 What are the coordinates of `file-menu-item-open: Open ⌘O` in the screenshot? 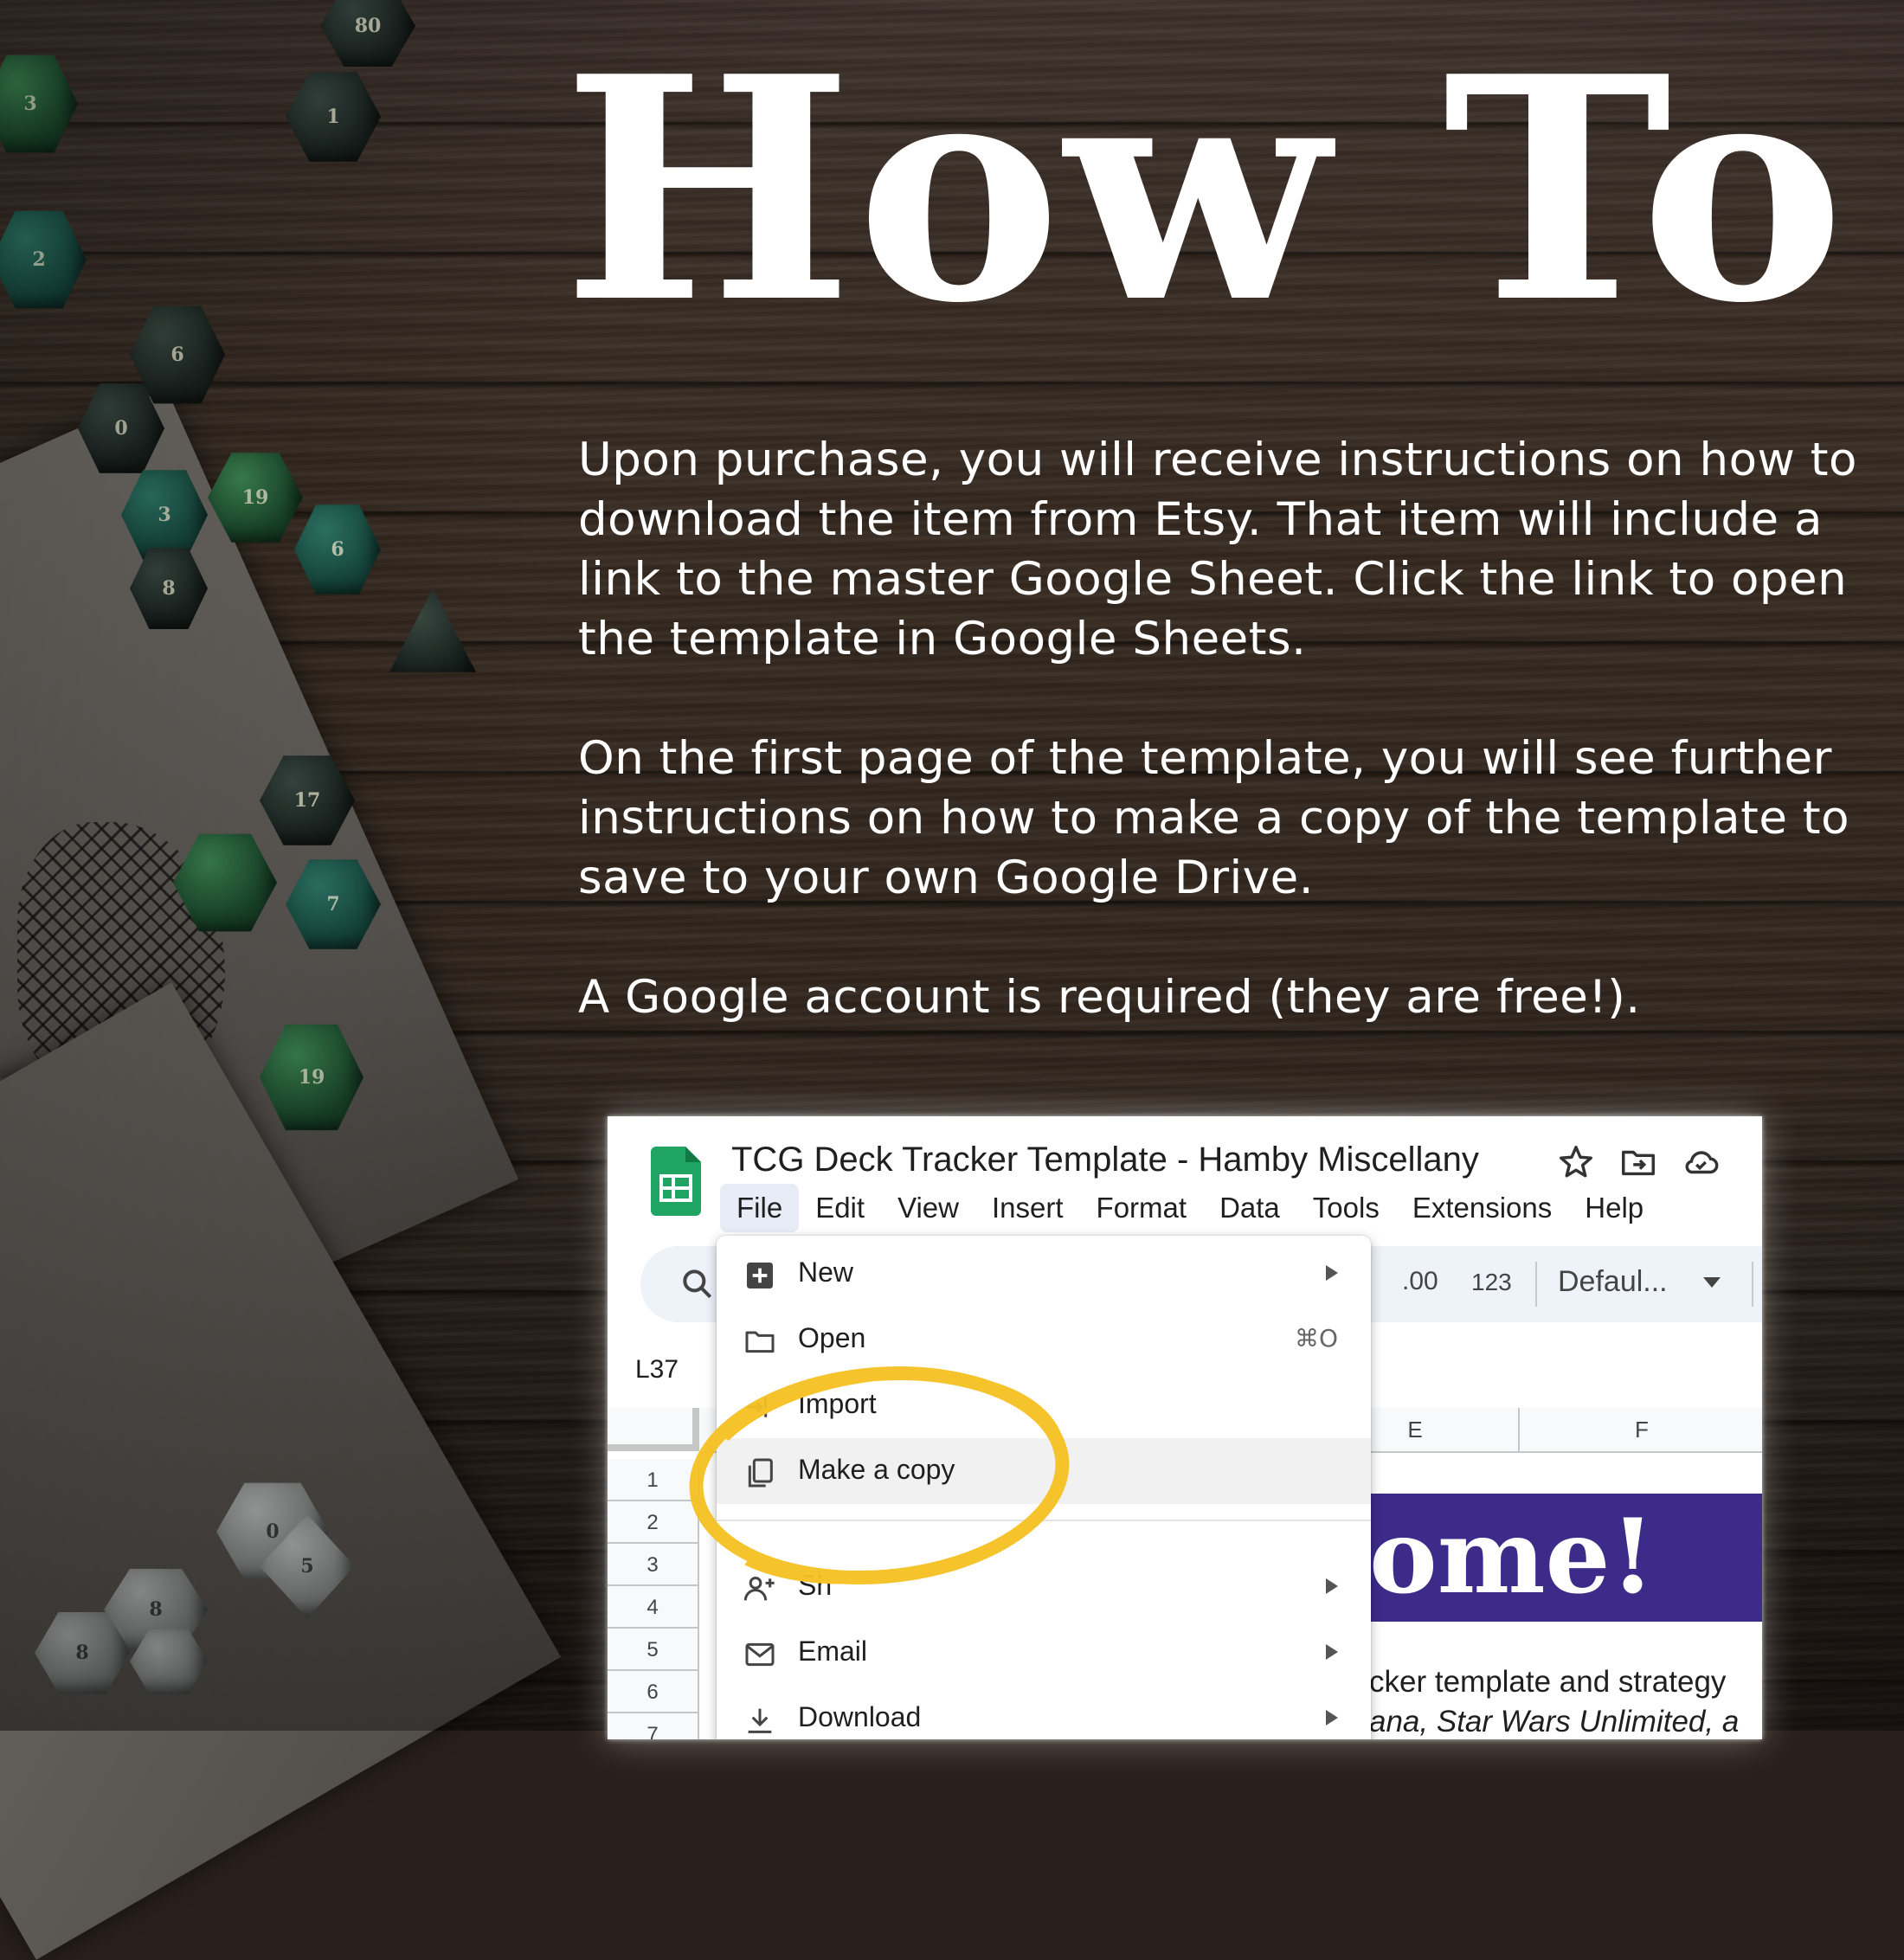 It's located at (1044, 1339).